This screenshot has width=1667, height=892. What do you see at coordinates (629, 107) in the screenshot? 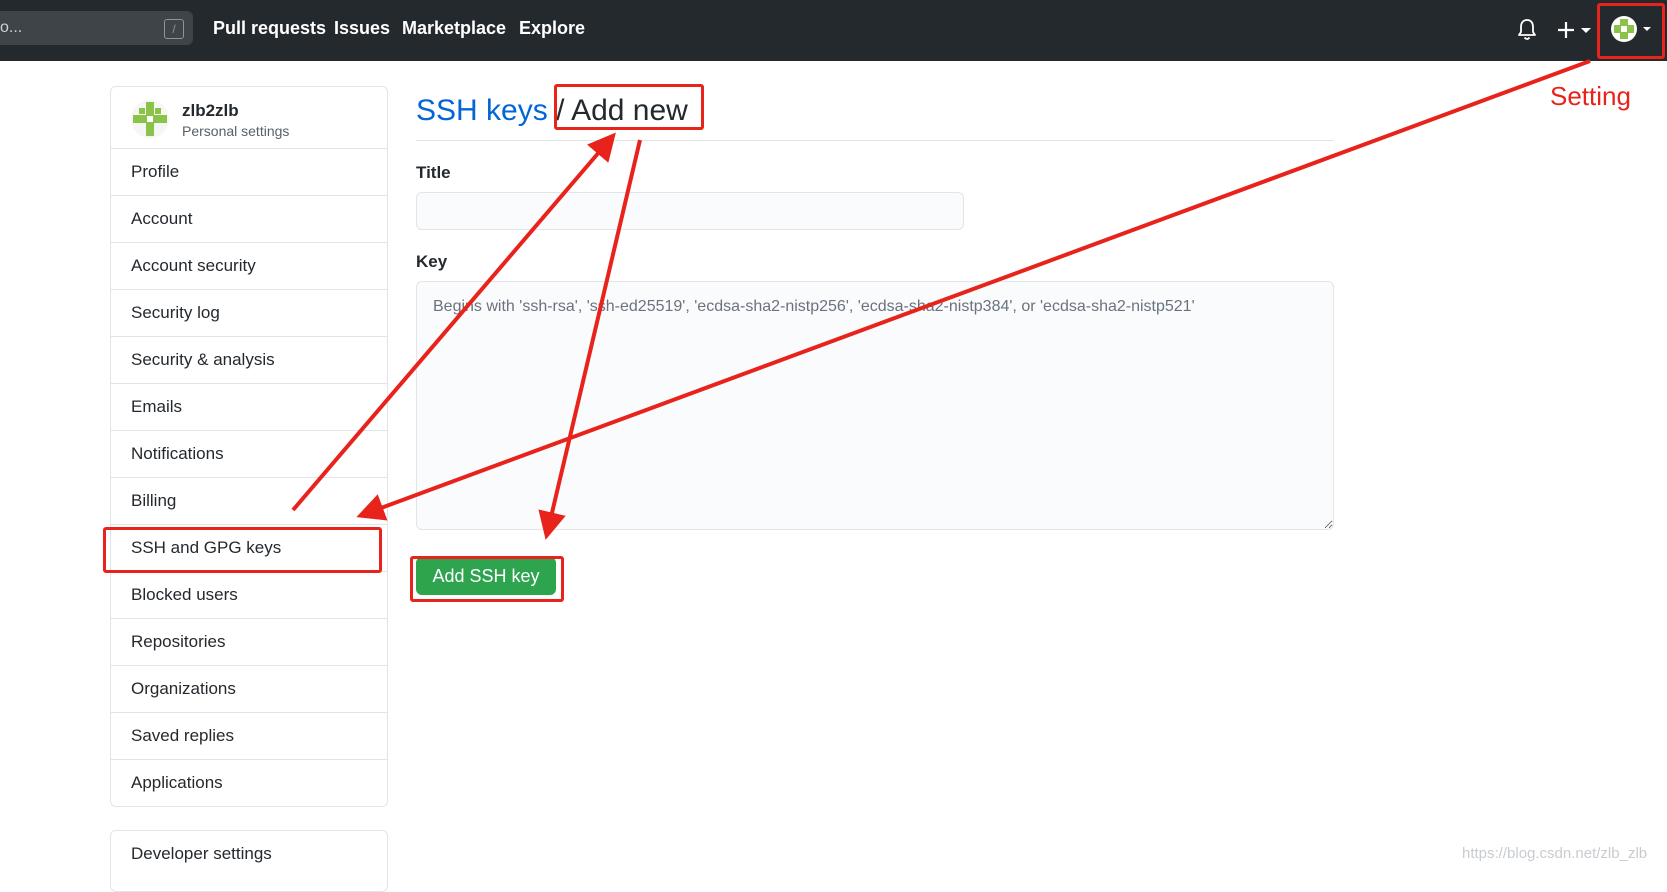
I see `annotation-box-add-new` at bounding box center [629, 107].